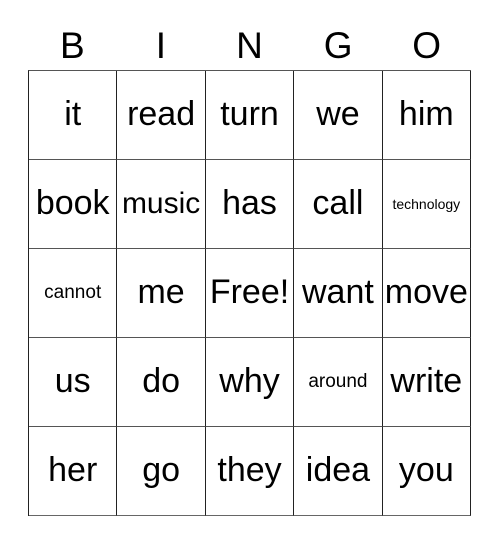 The width and height of the screenshot is (500, 544). I want to click on bingo-cell: go, so click(161, 471).